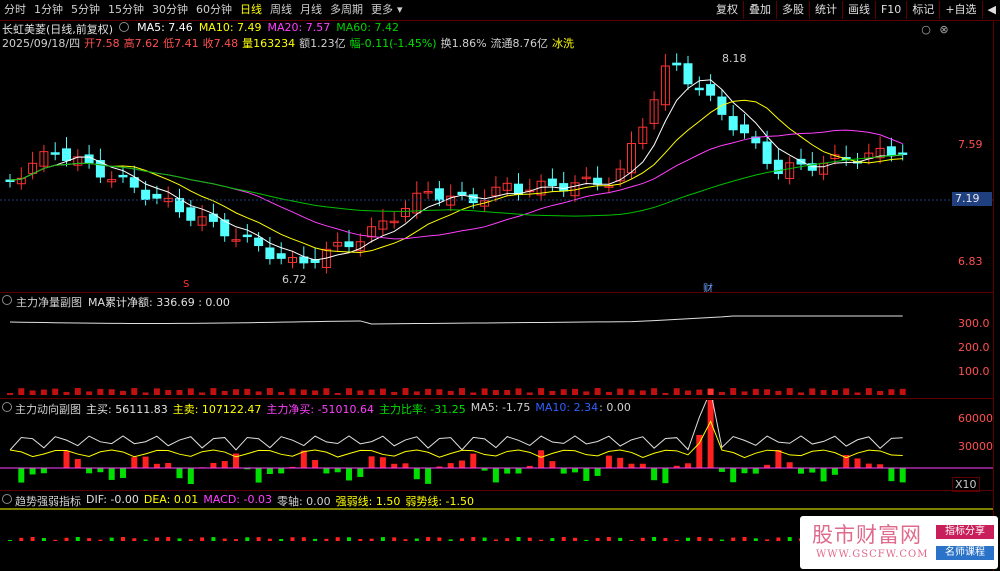  Describe the element at coordinates (48, 10) in the screenshot. I see `tab-1: 1分钟` at that location.